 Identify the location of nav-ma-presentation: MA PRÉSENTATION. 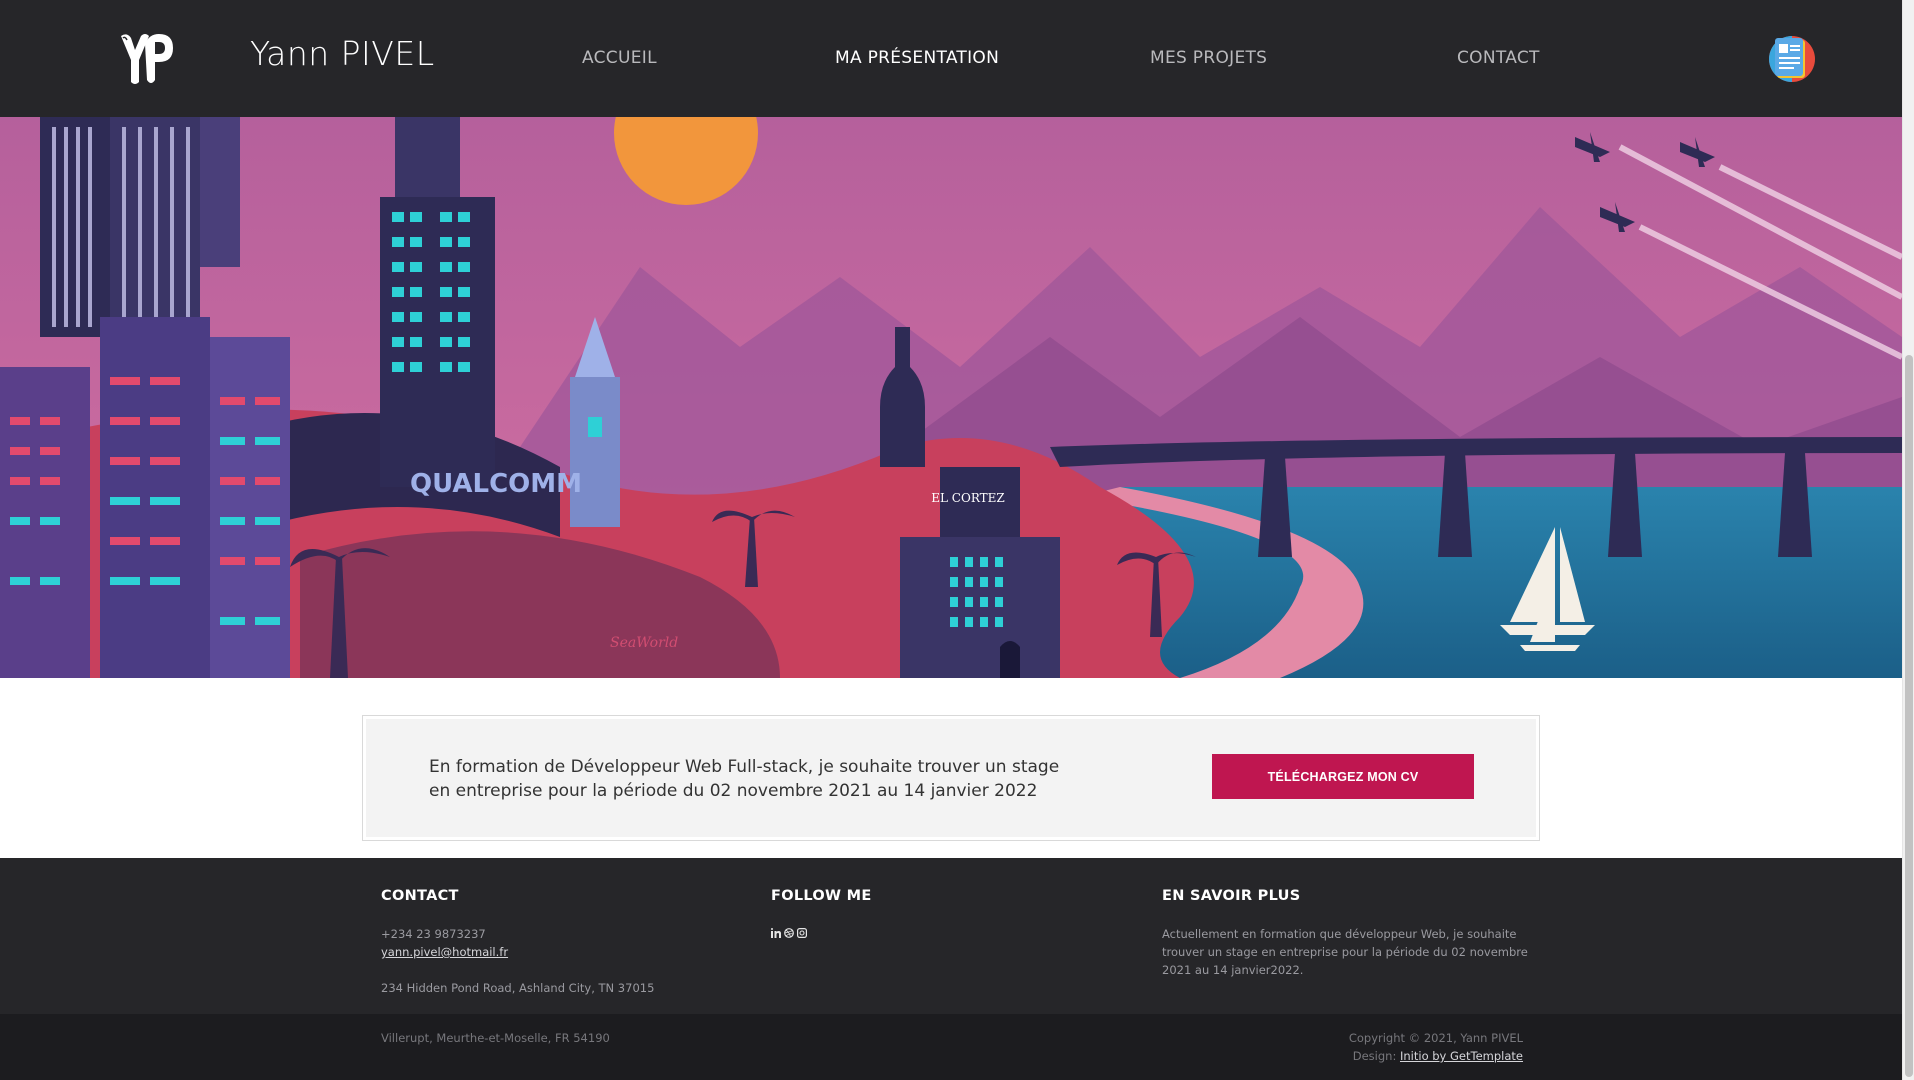
(917, 58).